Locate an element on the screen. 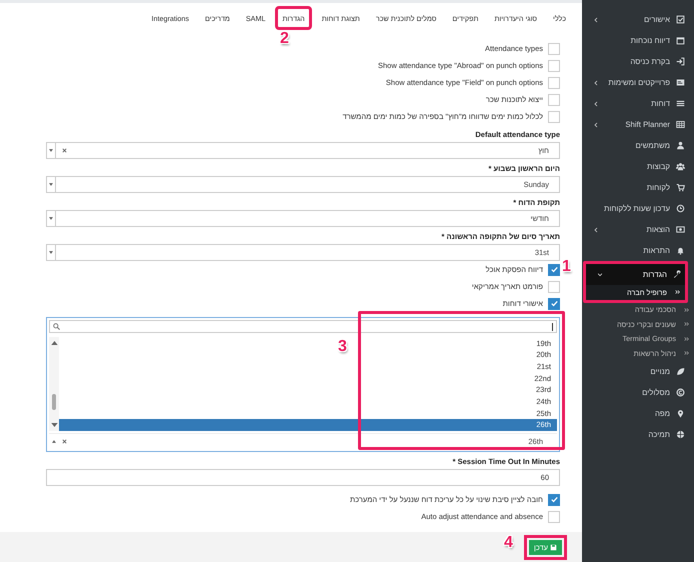 This screenshot has height=562, width=694. scroll-up-icon is located at coordinates (54, 343).